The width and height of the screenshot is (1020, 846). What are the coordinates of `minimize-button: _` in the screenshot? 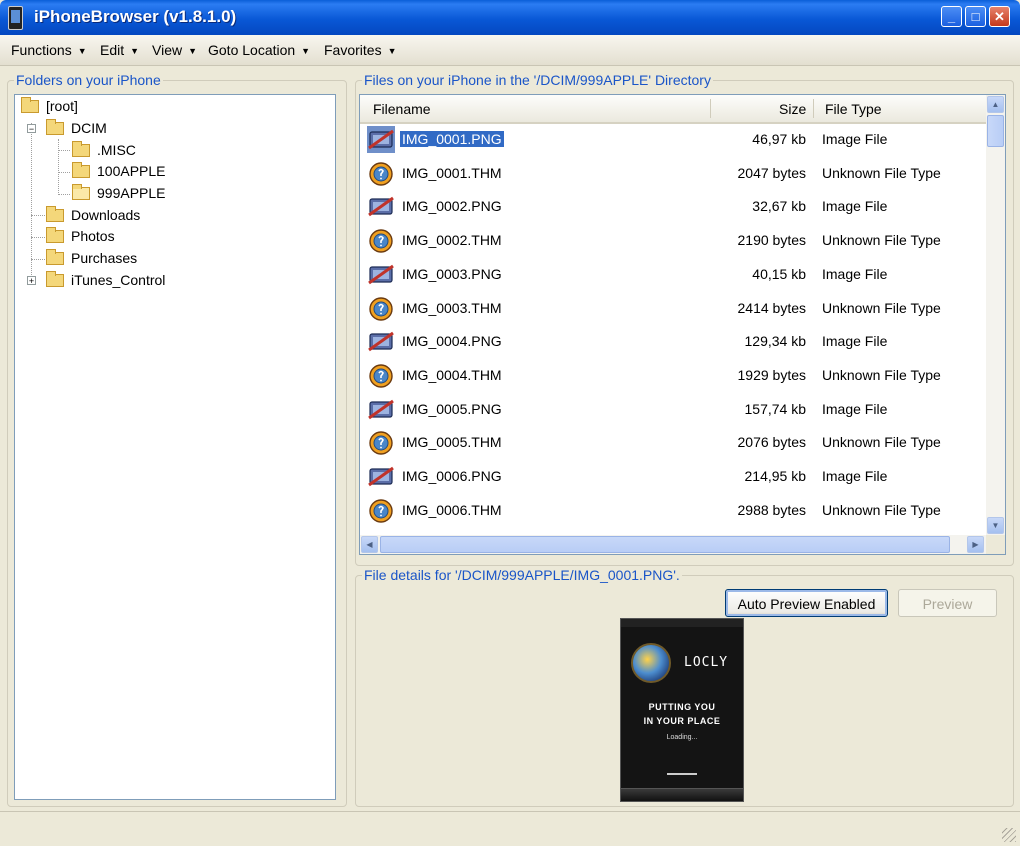 It's located at (951, 16).